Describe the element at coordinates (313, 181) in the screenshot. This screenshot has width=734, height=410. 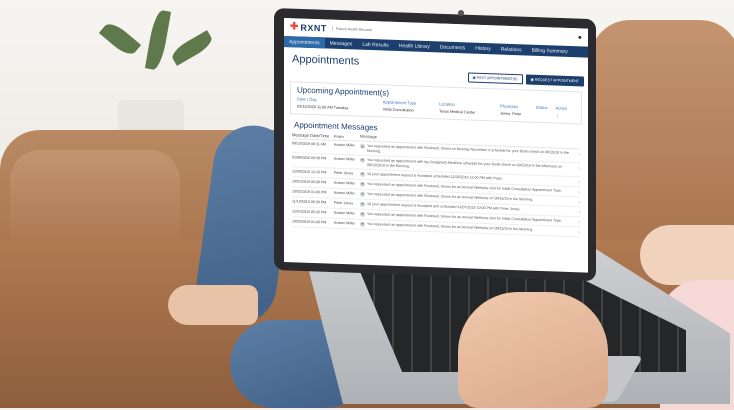
I see `message-date: 10/01/2019 05:06 PM` at that location.